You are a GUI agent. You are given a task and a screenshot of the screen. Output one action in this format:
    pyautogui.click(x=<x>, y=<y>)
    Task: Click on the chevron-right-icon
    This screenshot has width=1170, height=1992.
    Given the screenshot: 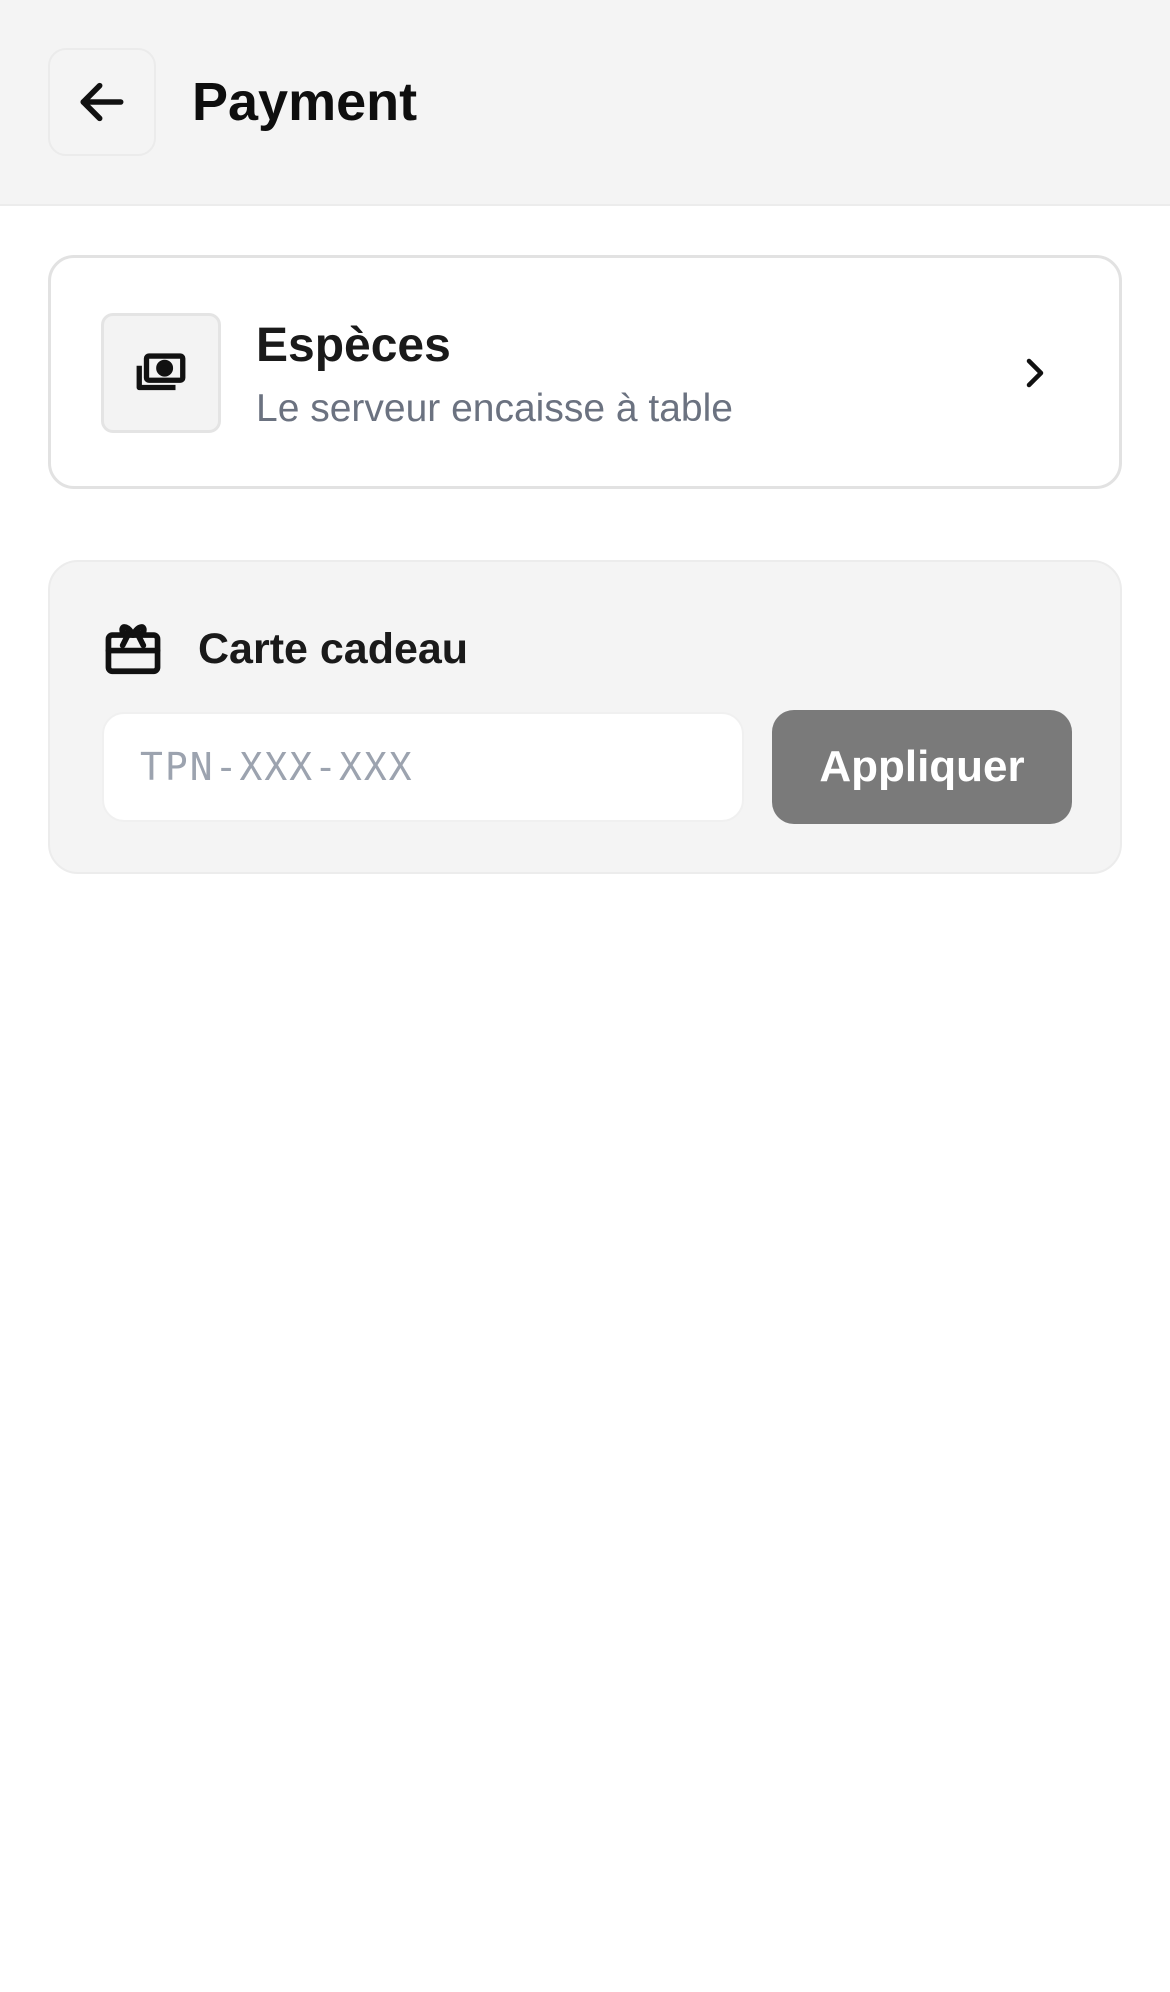 What is the action you would take?
    pyautogui.click(x=1035, y=373)
    